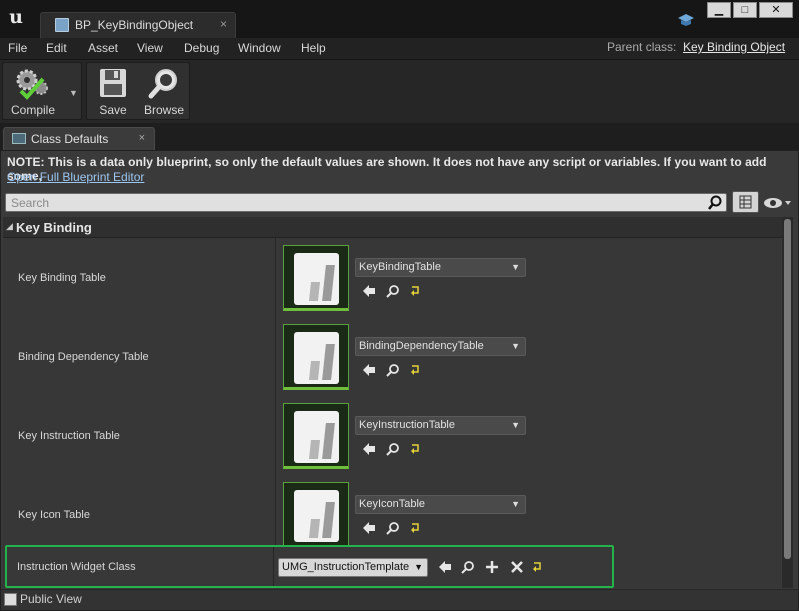  I want to click on class-picker-value: UMG_InstructionTemplate, so click(346, 567).